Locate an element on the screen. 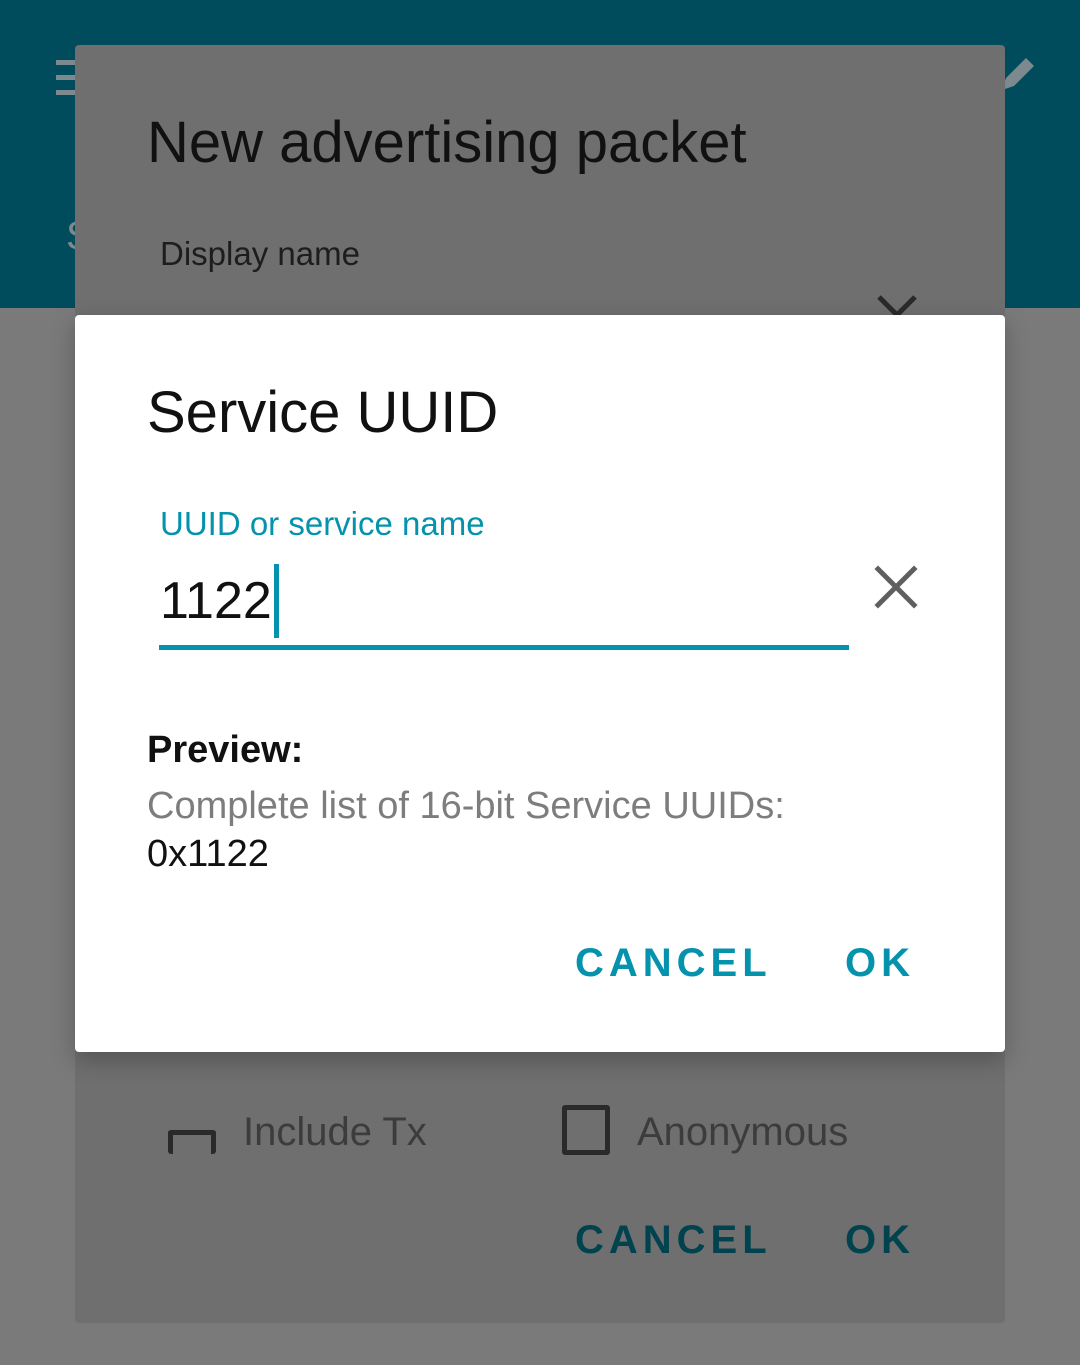  text-caret is located at coordinates (276, 601).